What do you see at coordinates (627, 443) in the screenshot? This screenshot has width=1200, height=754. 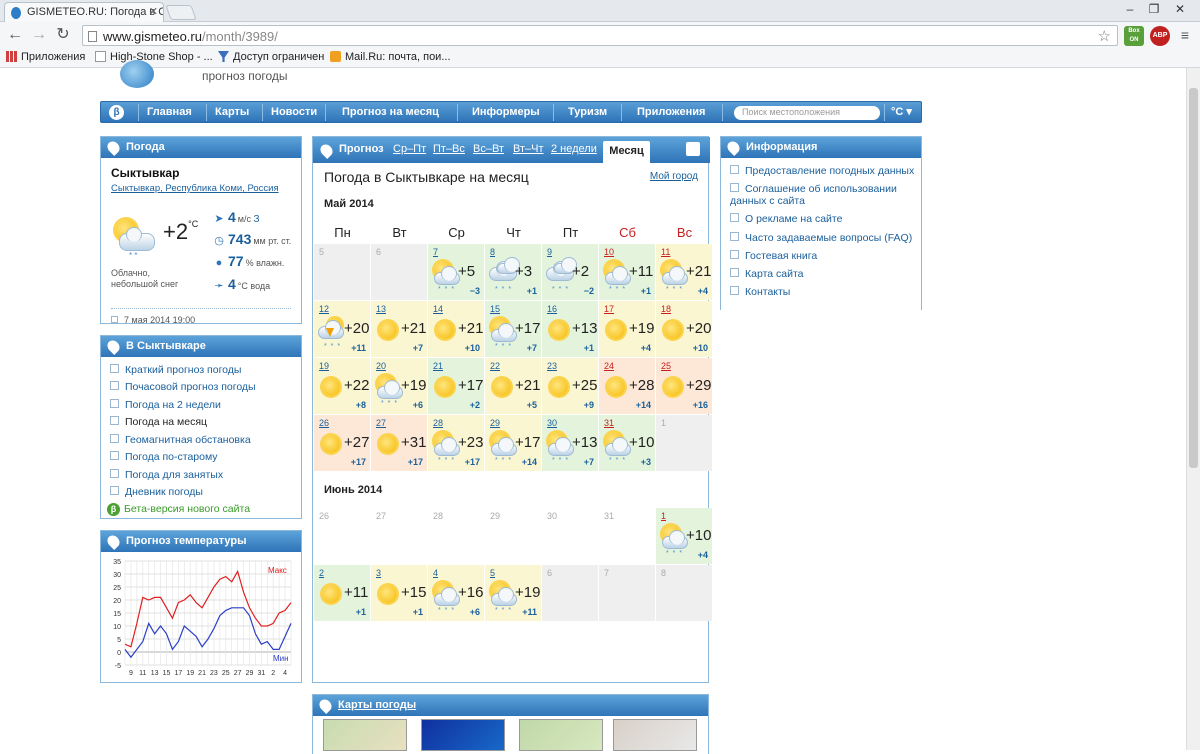 I see `calendar-day-cell: 31 +10 * * * +3` at bounding box center [627, 443].